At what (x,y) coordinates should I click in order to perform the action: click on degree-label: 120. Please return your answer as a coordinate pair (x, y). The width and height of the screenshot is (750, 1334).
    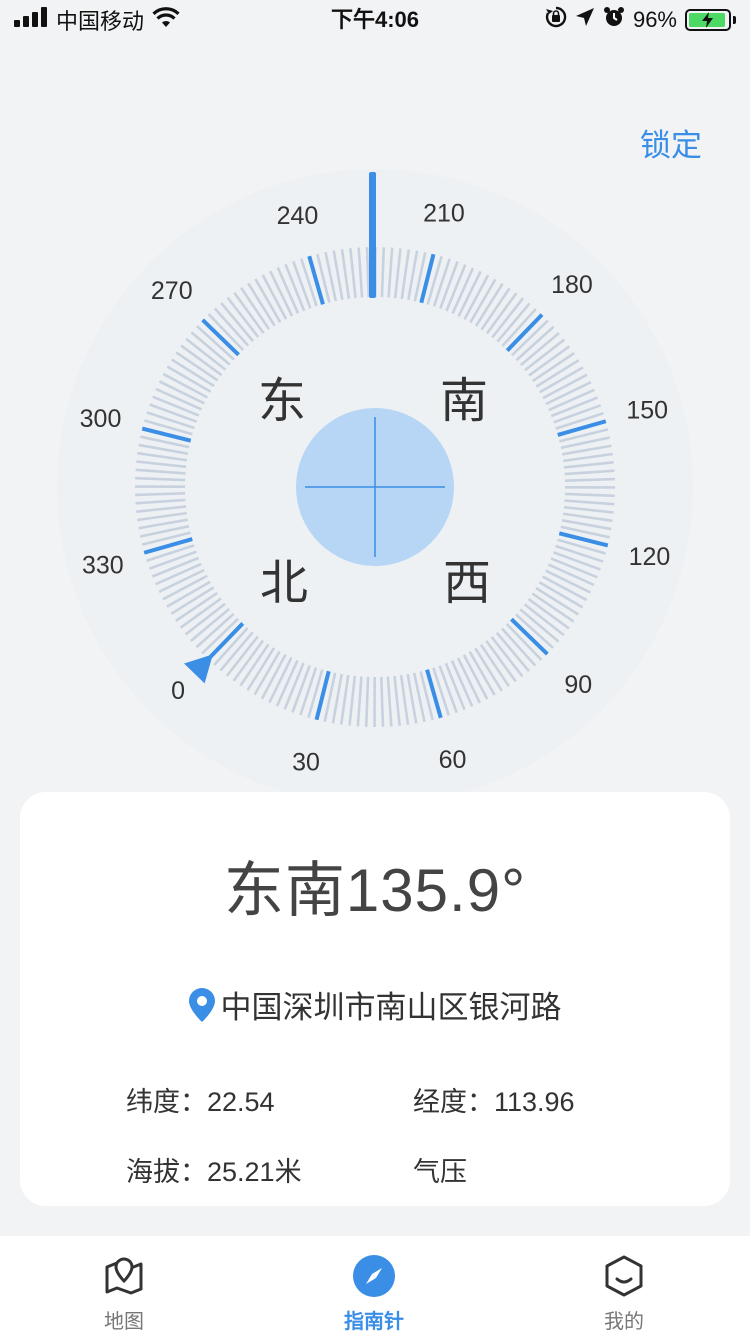
    Looking at the image, I should click on (650, 557).